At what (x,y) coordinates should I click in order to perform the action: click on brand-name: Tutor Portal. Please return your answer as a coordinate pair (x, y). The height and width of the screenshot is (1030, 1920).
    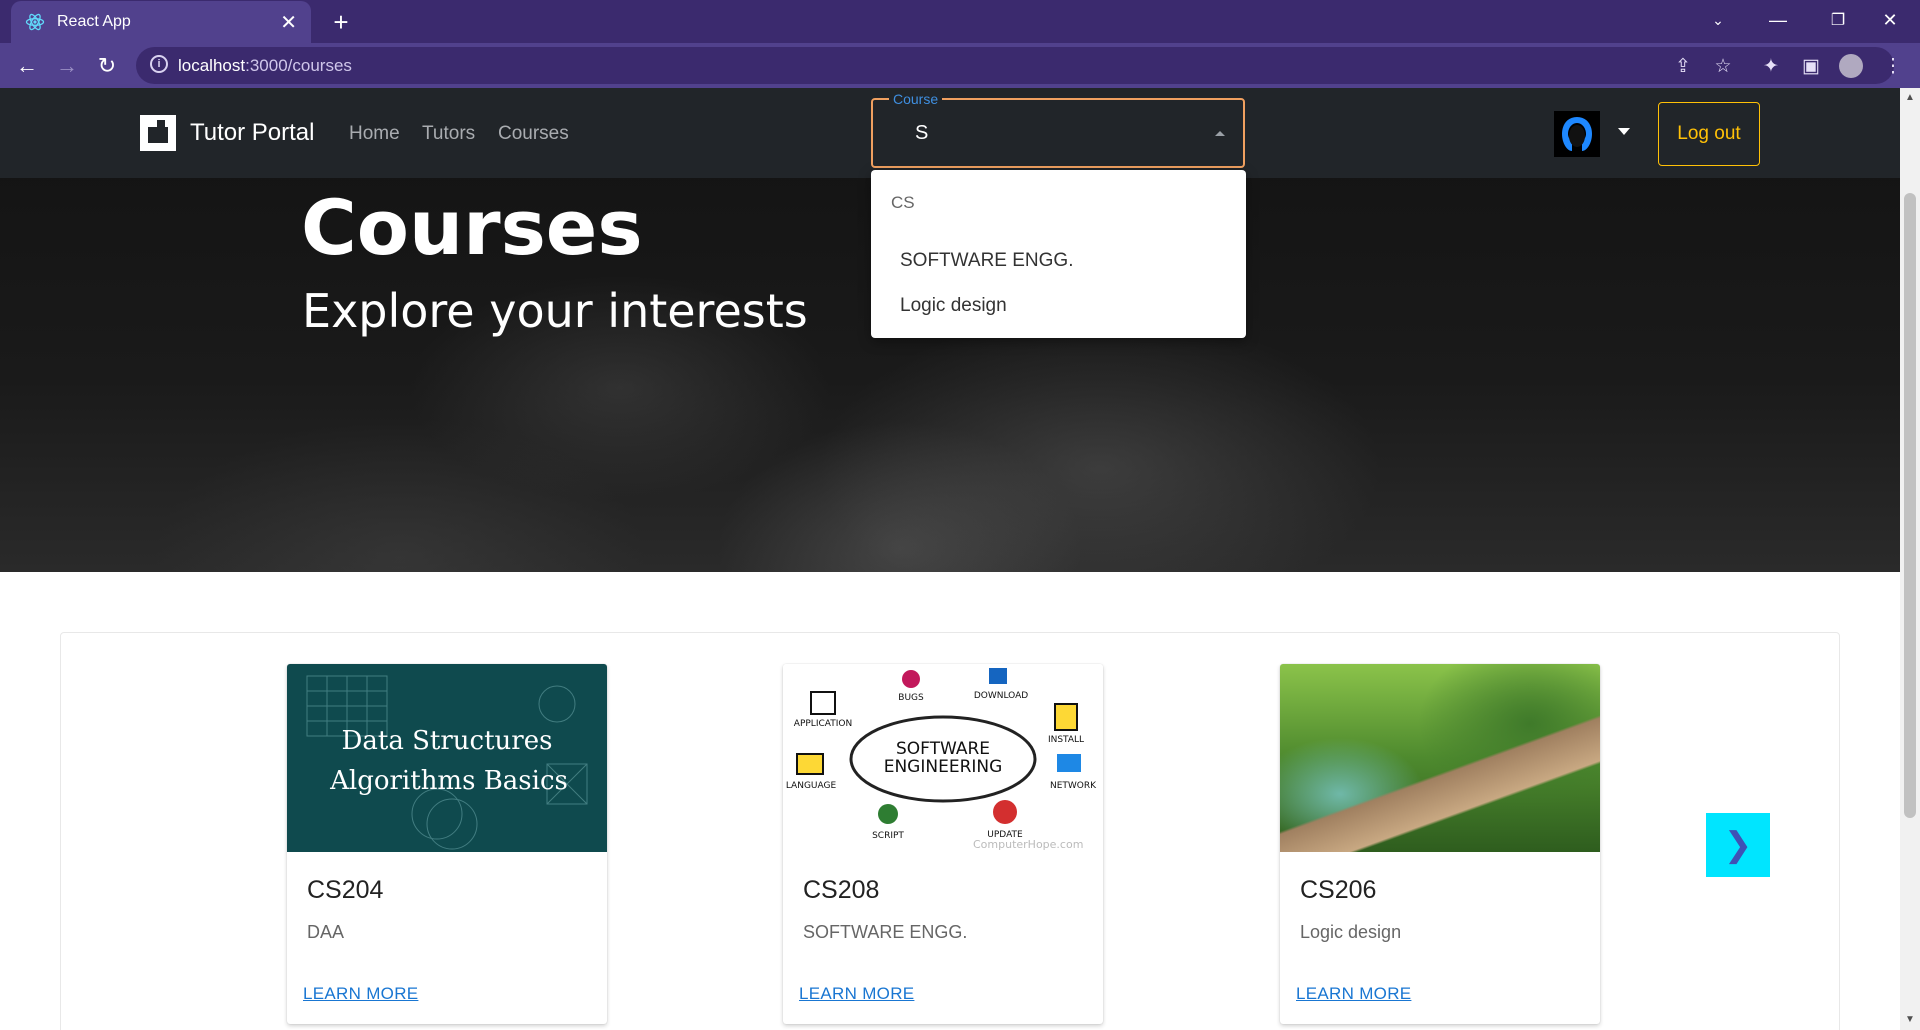
    Looking at the image, I should click on (252, 132).